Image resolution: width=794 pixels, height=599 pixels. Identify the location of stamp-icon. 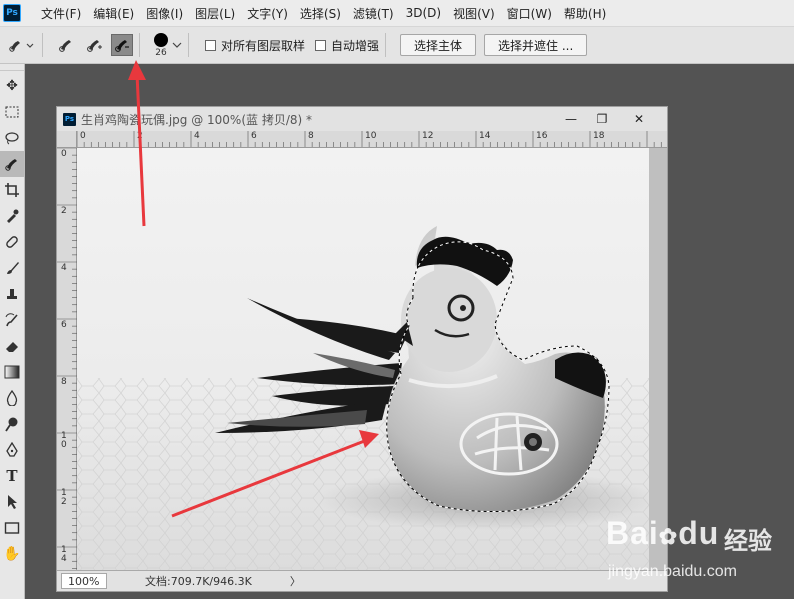
(12, 294).